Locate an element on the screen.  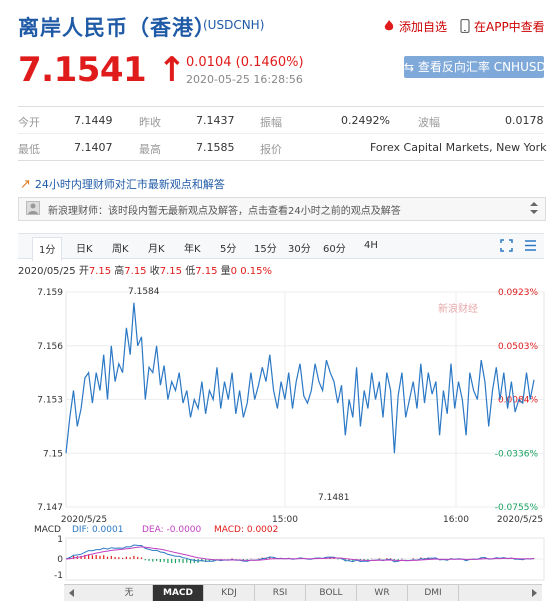
y-tick-label: 7.147 is located at coordinates (50, 508).